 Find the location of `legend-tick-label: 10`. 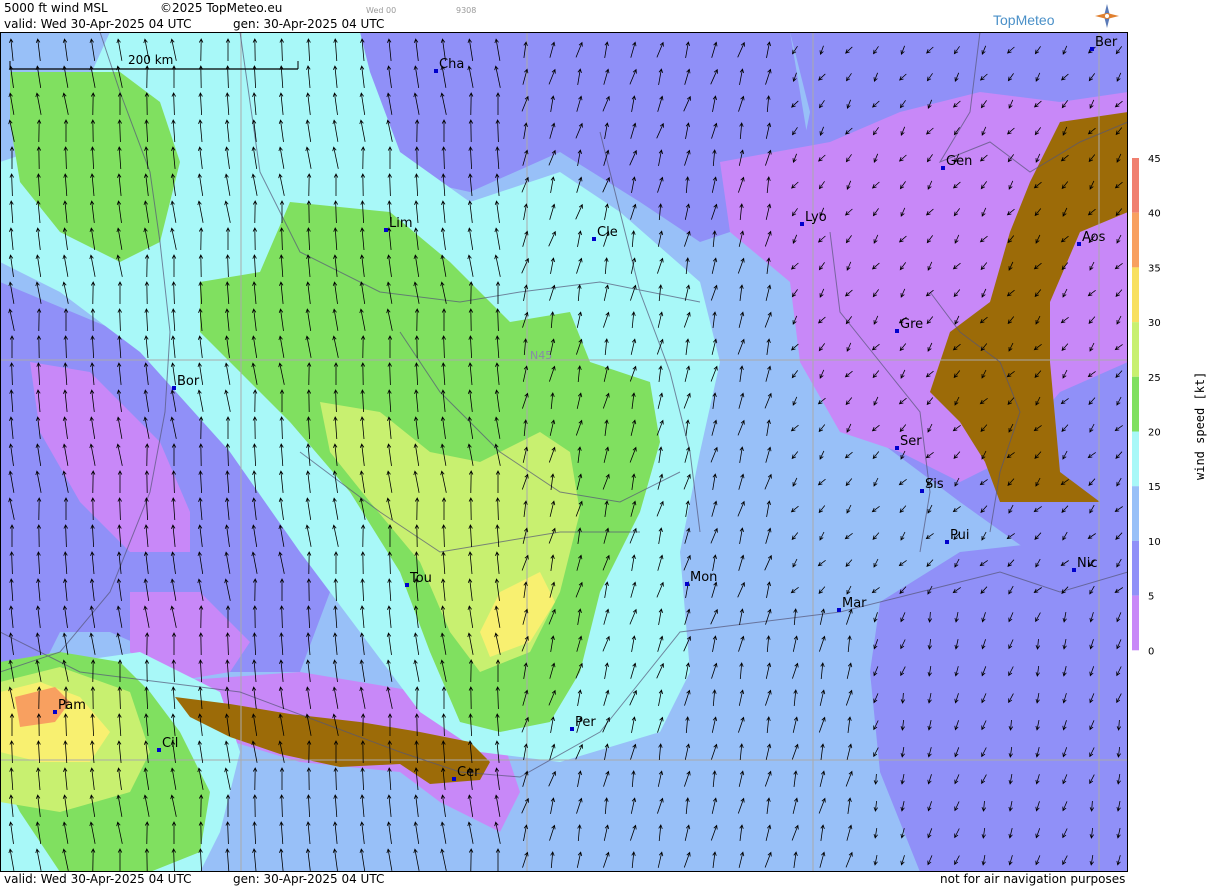

legend-tick-label: 10 is located at coordinates (1154, 542).